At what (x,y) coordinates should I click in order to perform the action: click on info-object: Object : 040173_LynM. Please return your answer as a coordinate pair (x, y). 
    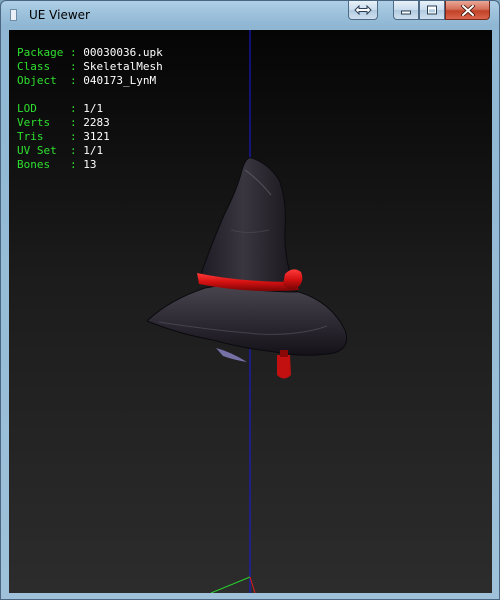
    Looking at the image, I should click on (87, 80).